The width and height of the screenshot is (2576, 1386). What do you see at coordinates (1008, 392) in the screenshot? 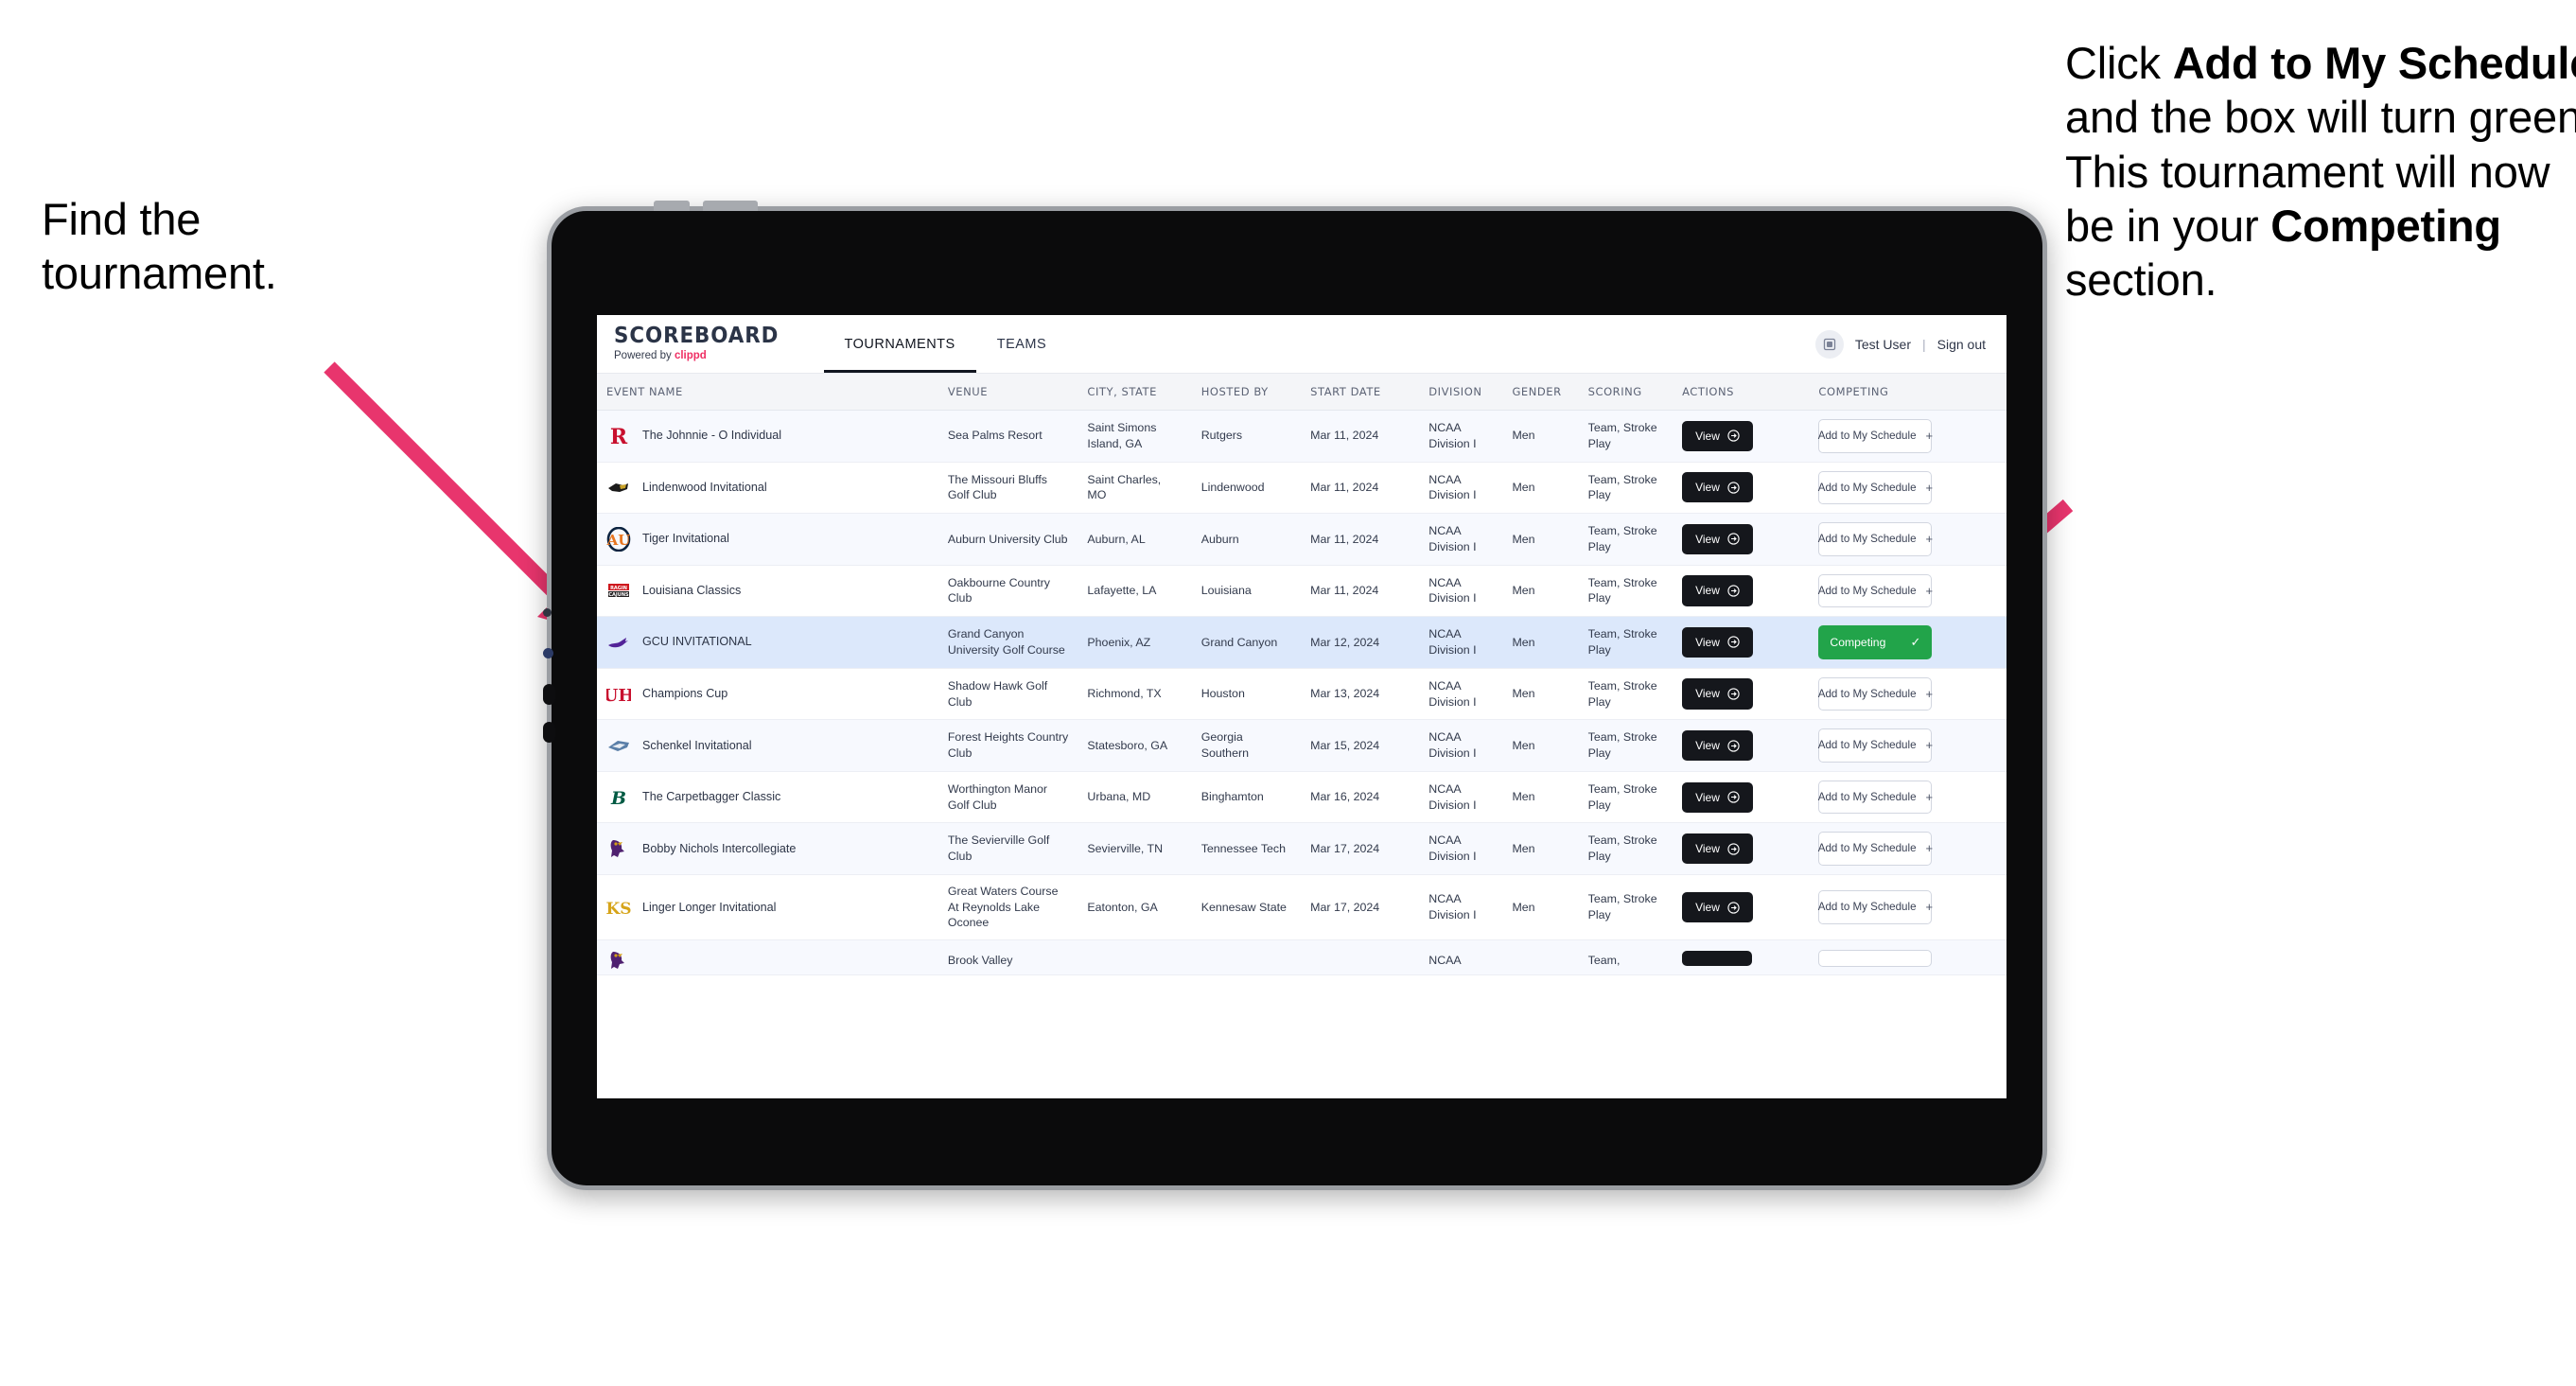
I see `column-header-venue: VENUE` at bounding box center [1008, 392].